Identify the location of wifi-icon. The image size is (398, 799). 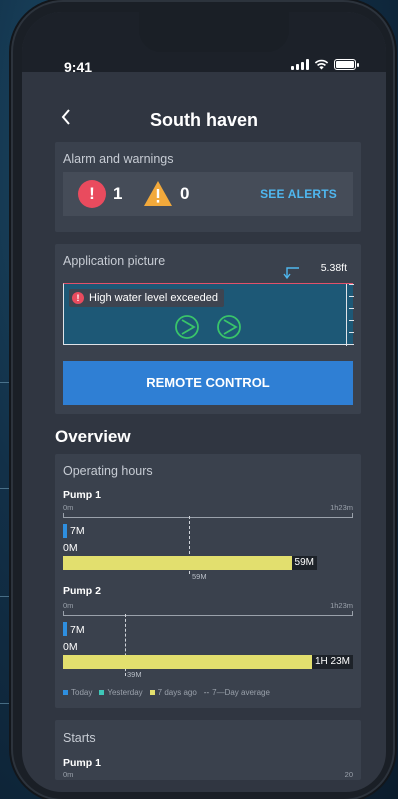
(321, 64).